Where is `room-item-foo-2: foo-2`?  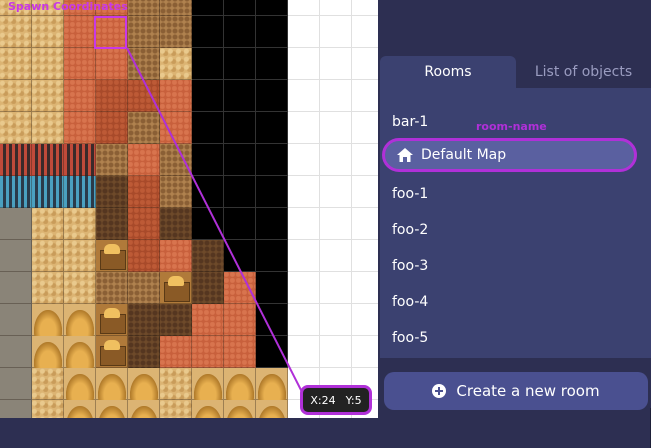
room-item-foo-2: foo-2 is located at coordinates (410, 230).